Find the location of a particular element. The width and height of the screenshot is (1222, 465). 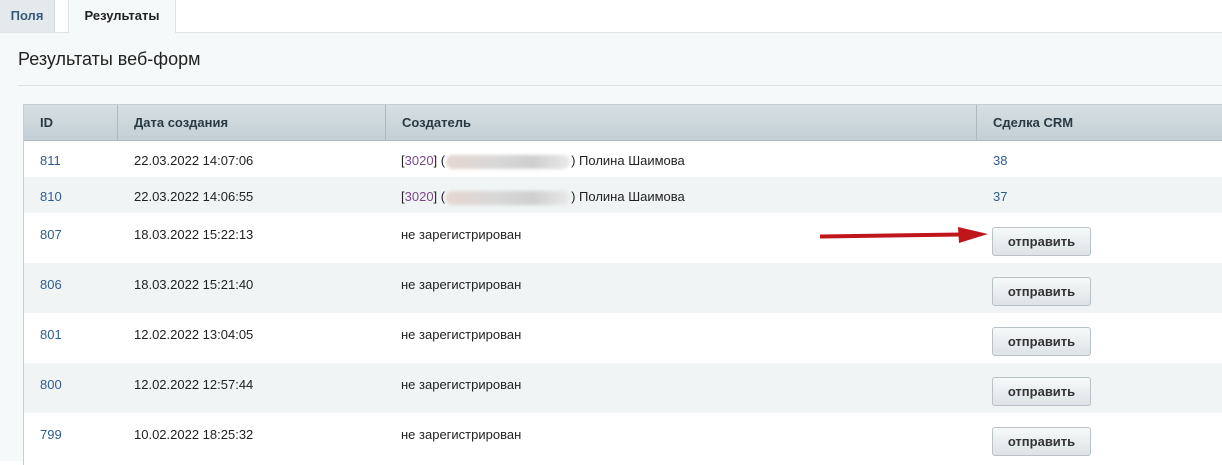

row-id-link: 806 is located at coordinates (51, 284).